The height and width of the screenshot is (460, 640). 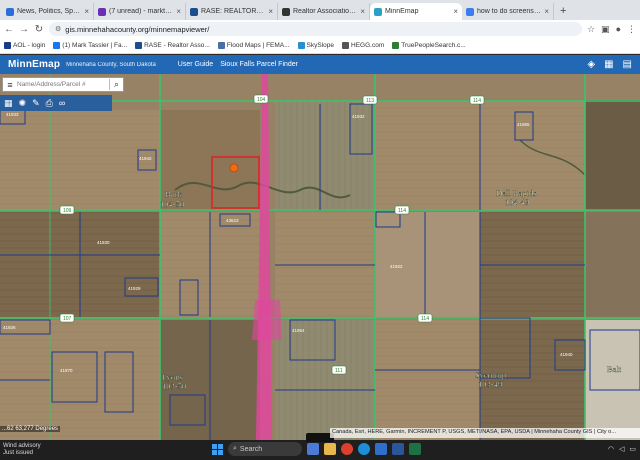 What do you see at coordinates (232, 11) in the screenshot?
I see `browser-tab-3: RASE: REALTOR® Associa×` at bounding box center [232, 11].